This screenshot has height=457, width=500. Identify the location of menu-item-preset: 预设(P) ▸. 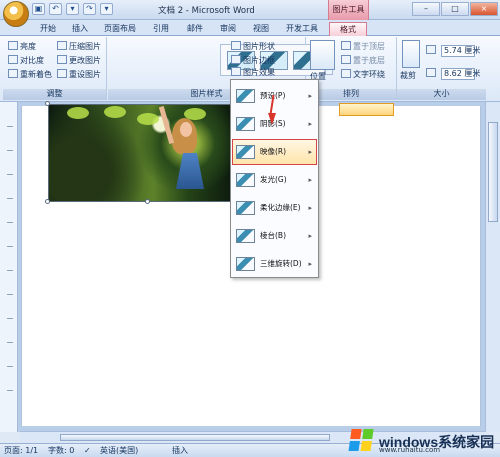
(274, 96).